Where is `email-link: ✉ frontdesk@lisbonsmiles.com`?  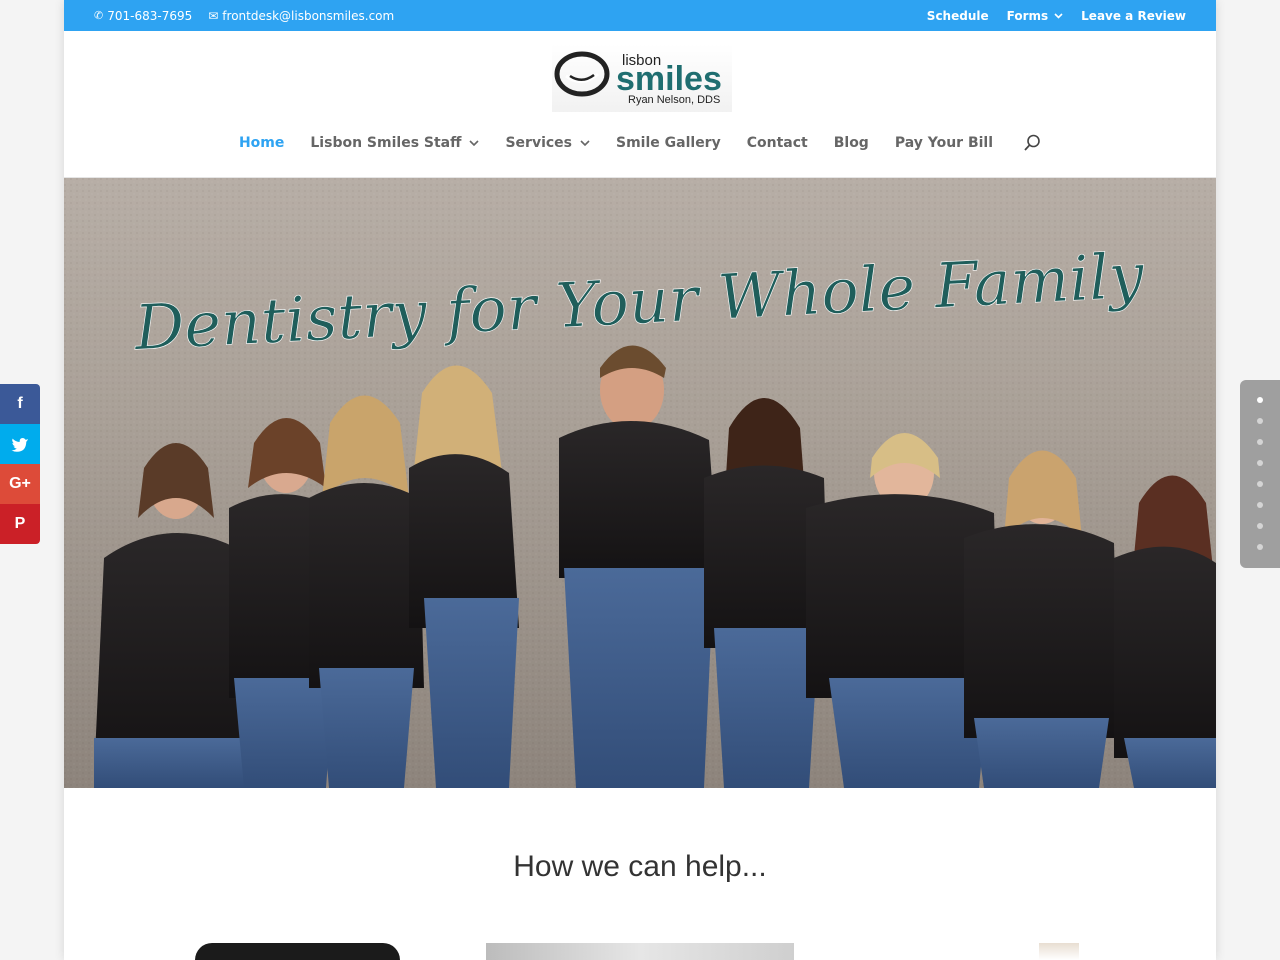 email-link: ✉ frontdesk@lisbonsmiles.com is located at coordinates (301, 16).